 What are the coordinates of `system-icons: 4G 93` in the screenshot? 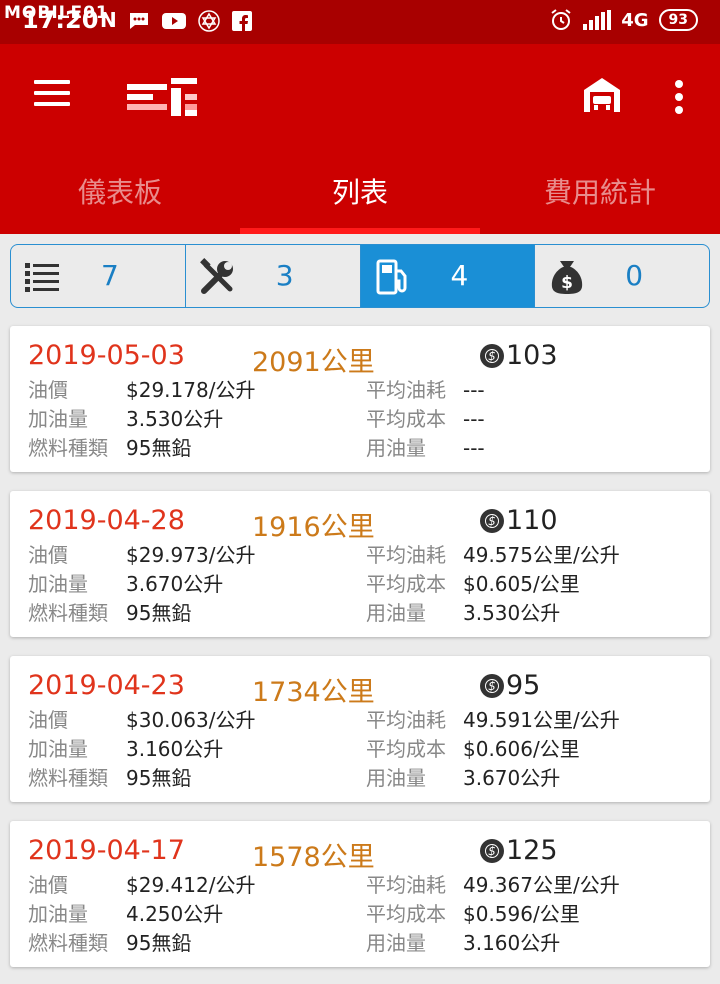 It's located at (623, 20).